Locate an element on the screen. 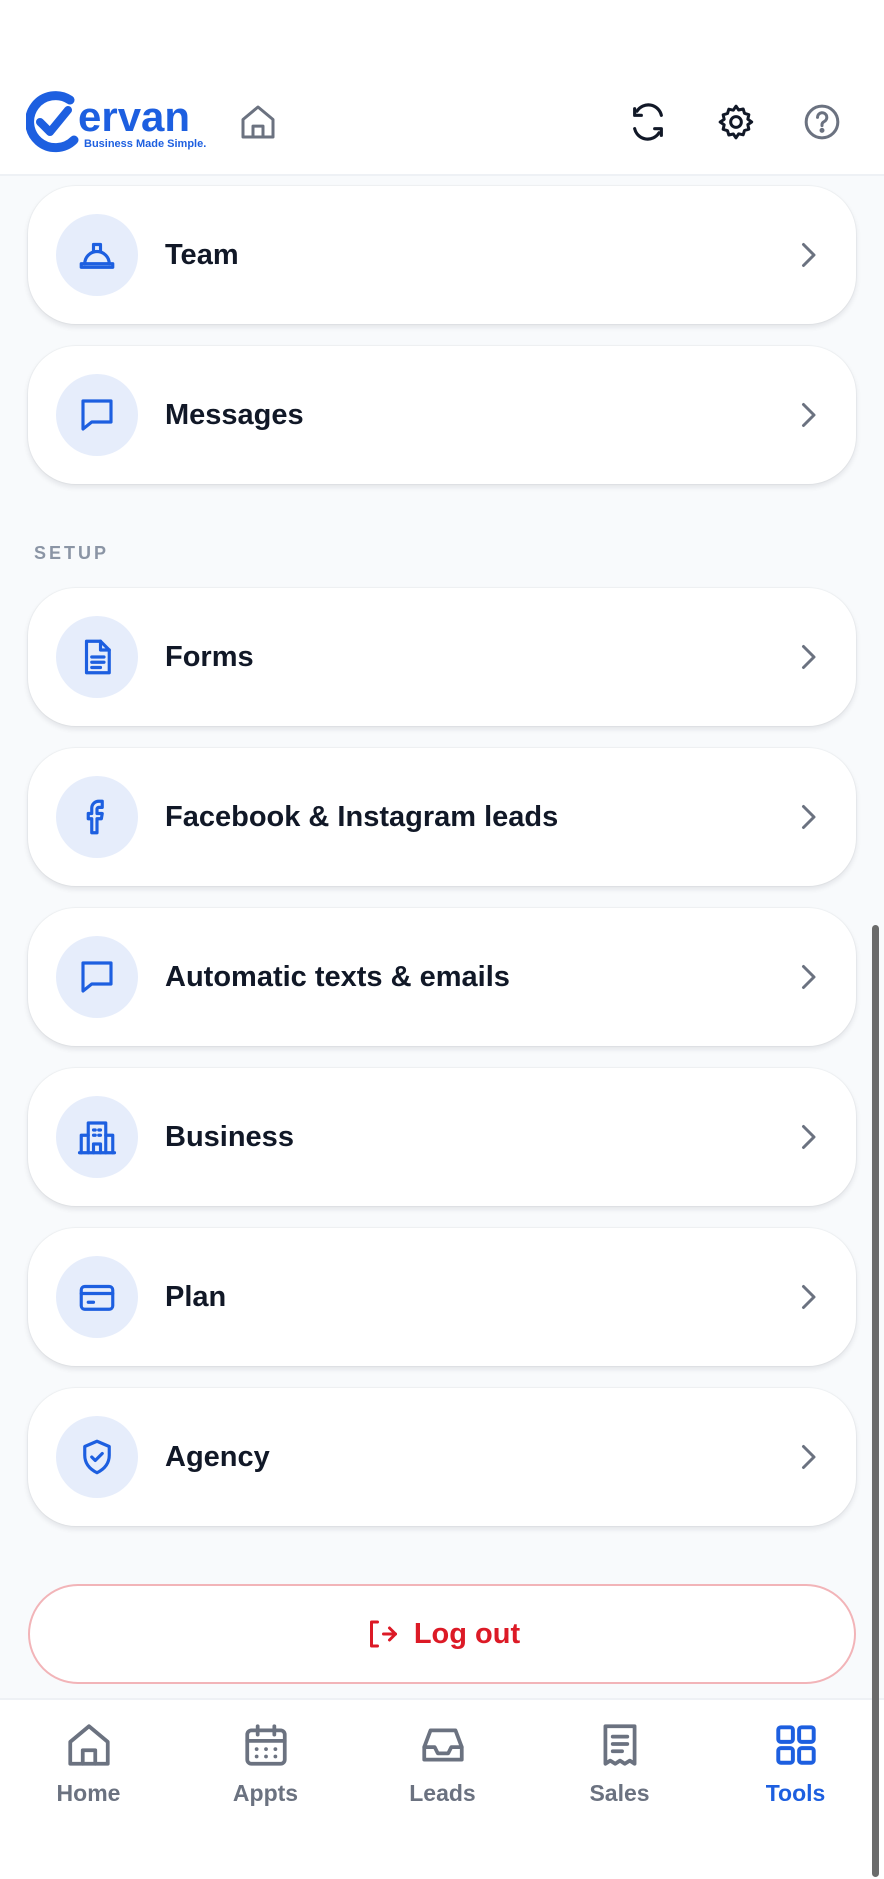 Image resolution: width=884 pixels, height=1879 pixels. menu-item-business: Business is located at coordinates (442, 1137).